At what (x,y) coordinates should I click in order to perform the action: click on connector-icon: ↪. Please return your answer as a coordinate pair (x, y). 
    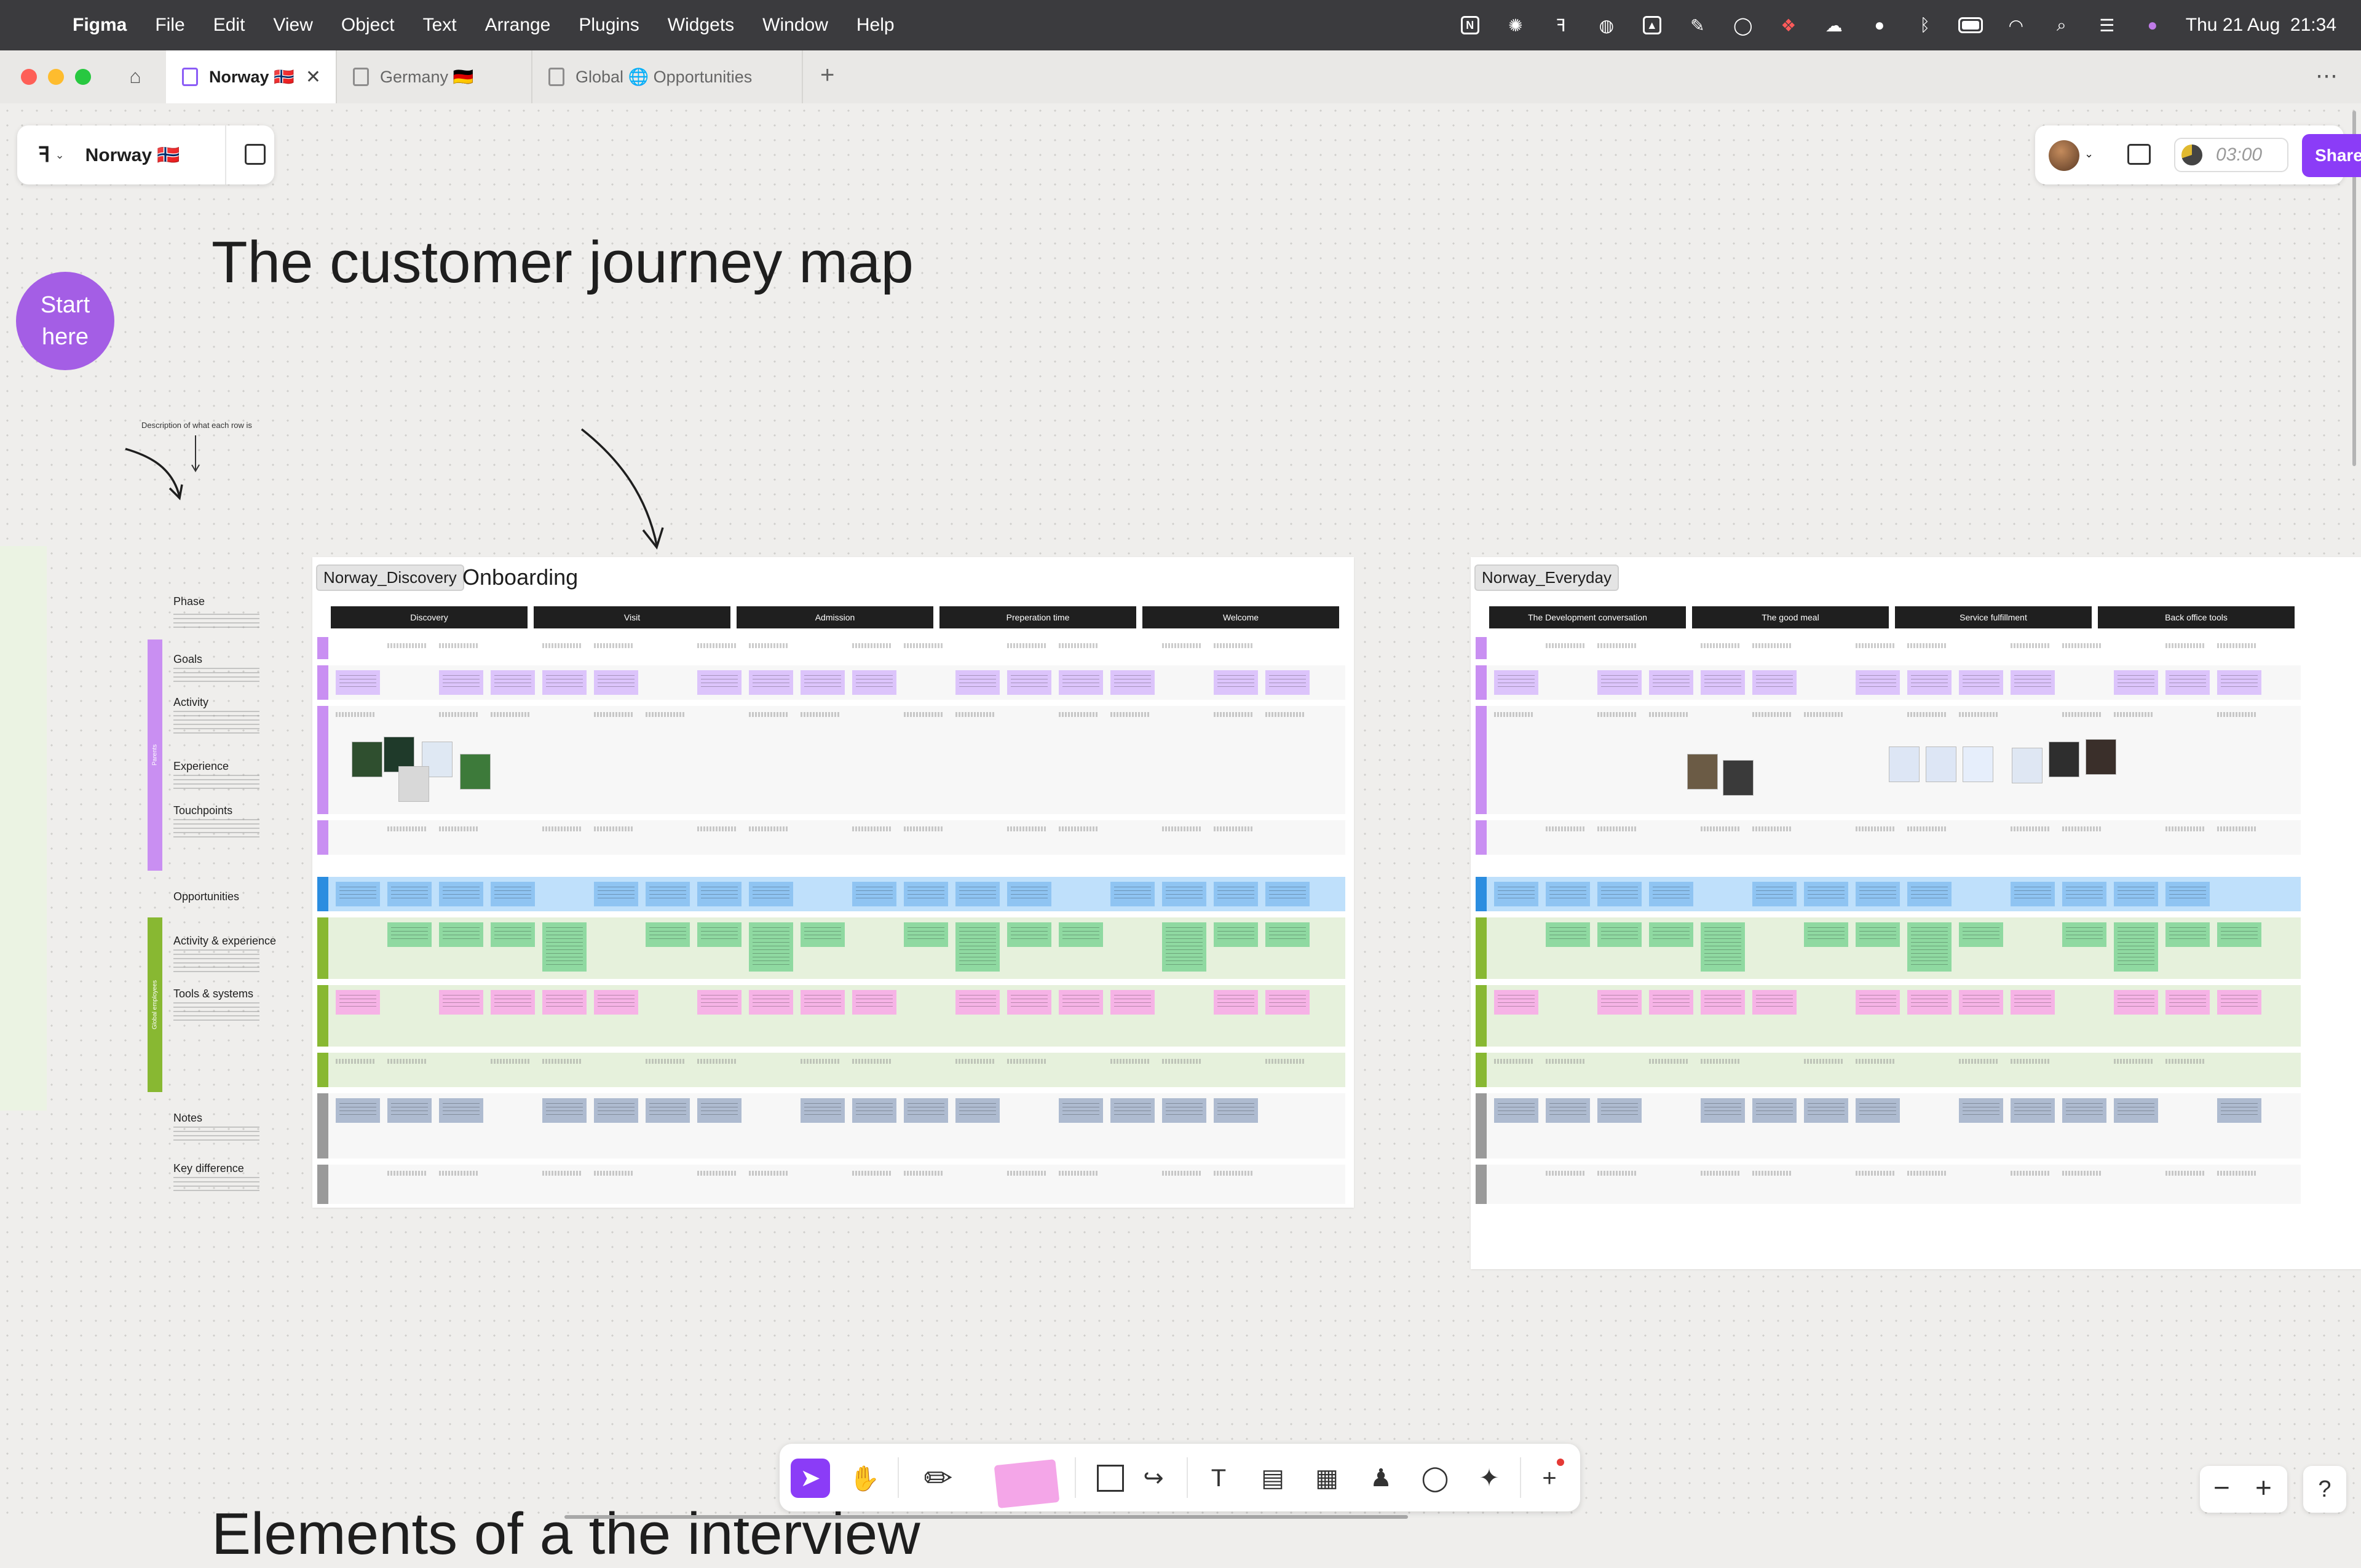
    Looking at the image, I should click on (1153, 1478).